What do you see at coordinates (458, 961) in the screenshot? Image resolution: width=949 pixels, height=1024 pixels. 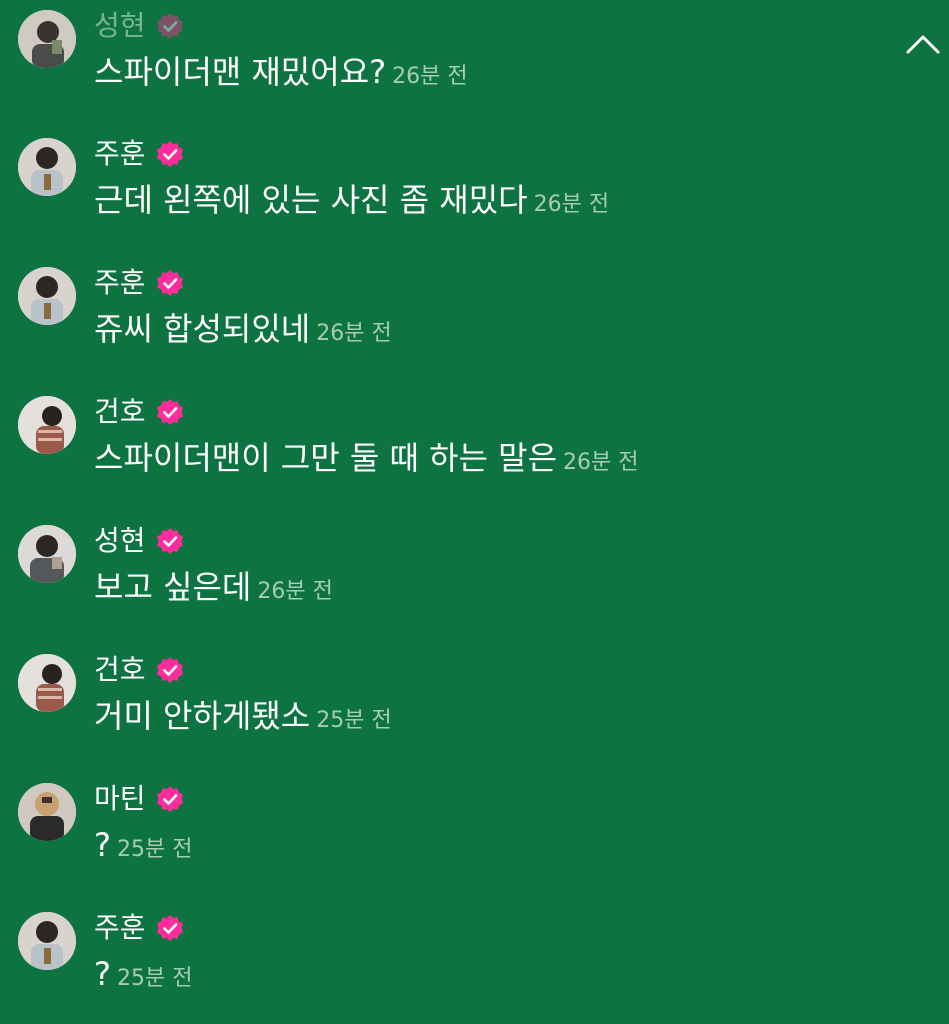 I see `chat-message: 주훈 ? 25분 전` at bounding box center [458, 961].